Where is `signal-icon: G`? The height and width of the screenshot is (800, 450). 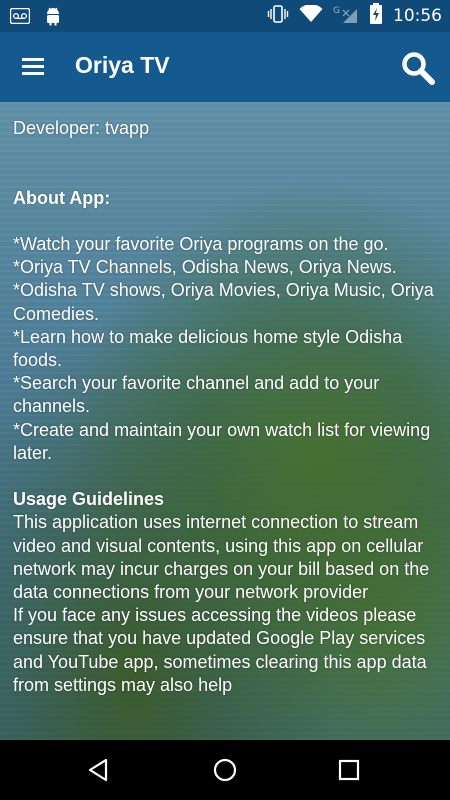
signal-icon: G is located at coordinates (346, 16).